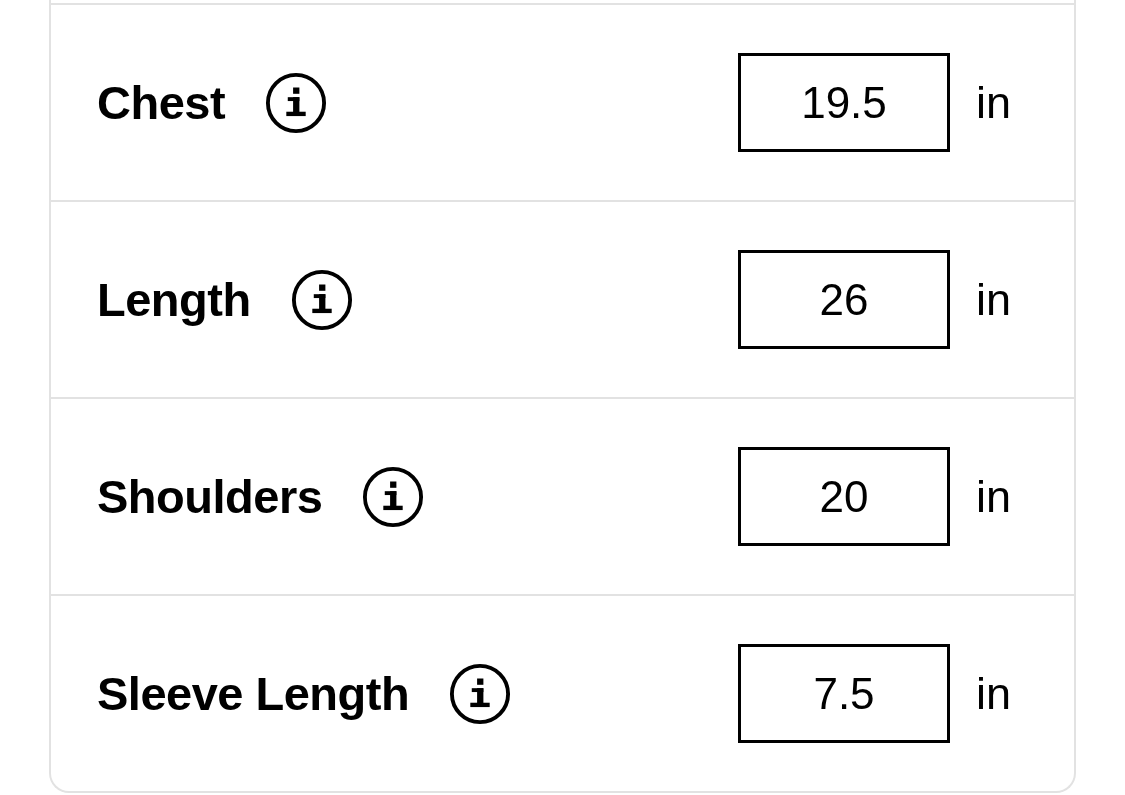 Image resolution: width=1125 pixels, height=795 pixels. I want to click on measurement-input: 19.5, so click(844, 102).